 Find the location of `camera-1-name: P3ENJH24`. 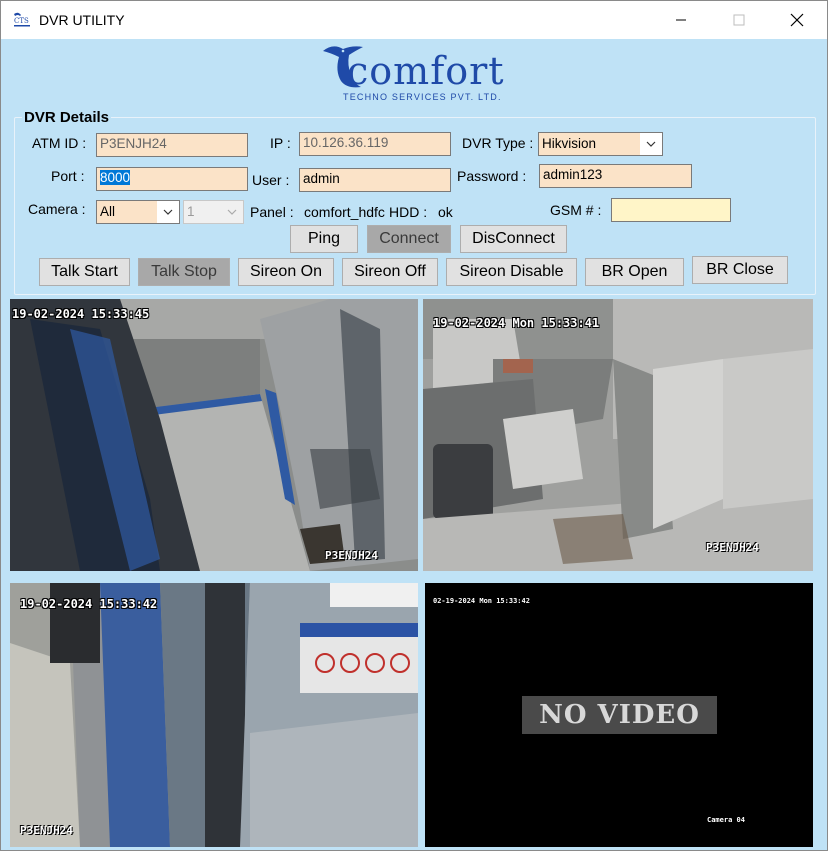

camera-1-name: P3ENJH24 is located at coordinates (351, 555).